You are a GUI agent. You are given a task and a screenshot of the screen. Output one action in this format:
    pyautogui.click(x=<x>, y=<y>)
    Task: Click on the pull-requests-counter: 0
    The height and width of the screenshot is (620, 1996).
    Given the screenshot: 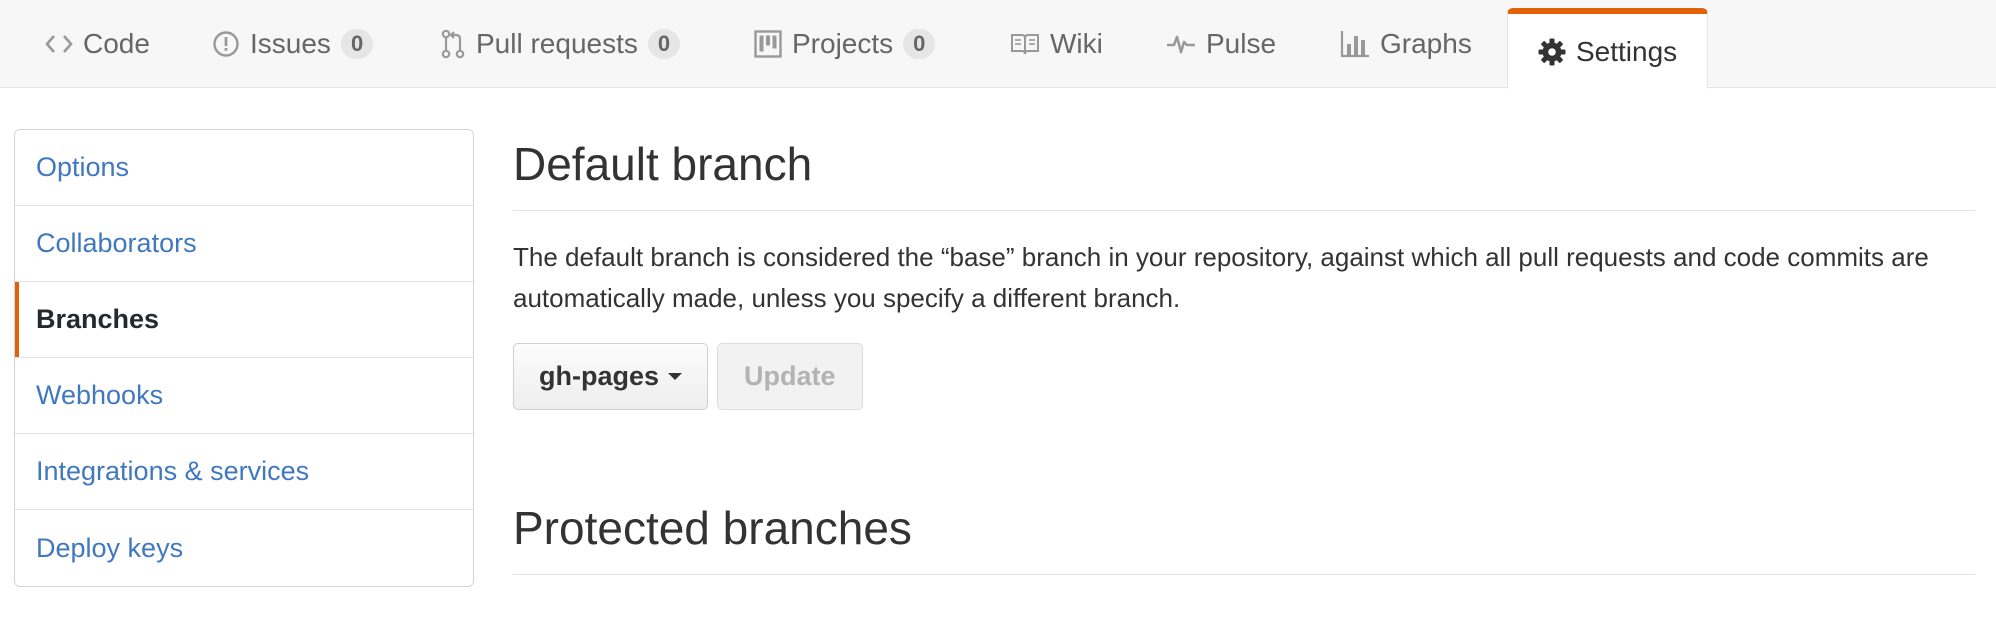 What is the action you would take?
    pyautogui.click(x=664, y=44)
    